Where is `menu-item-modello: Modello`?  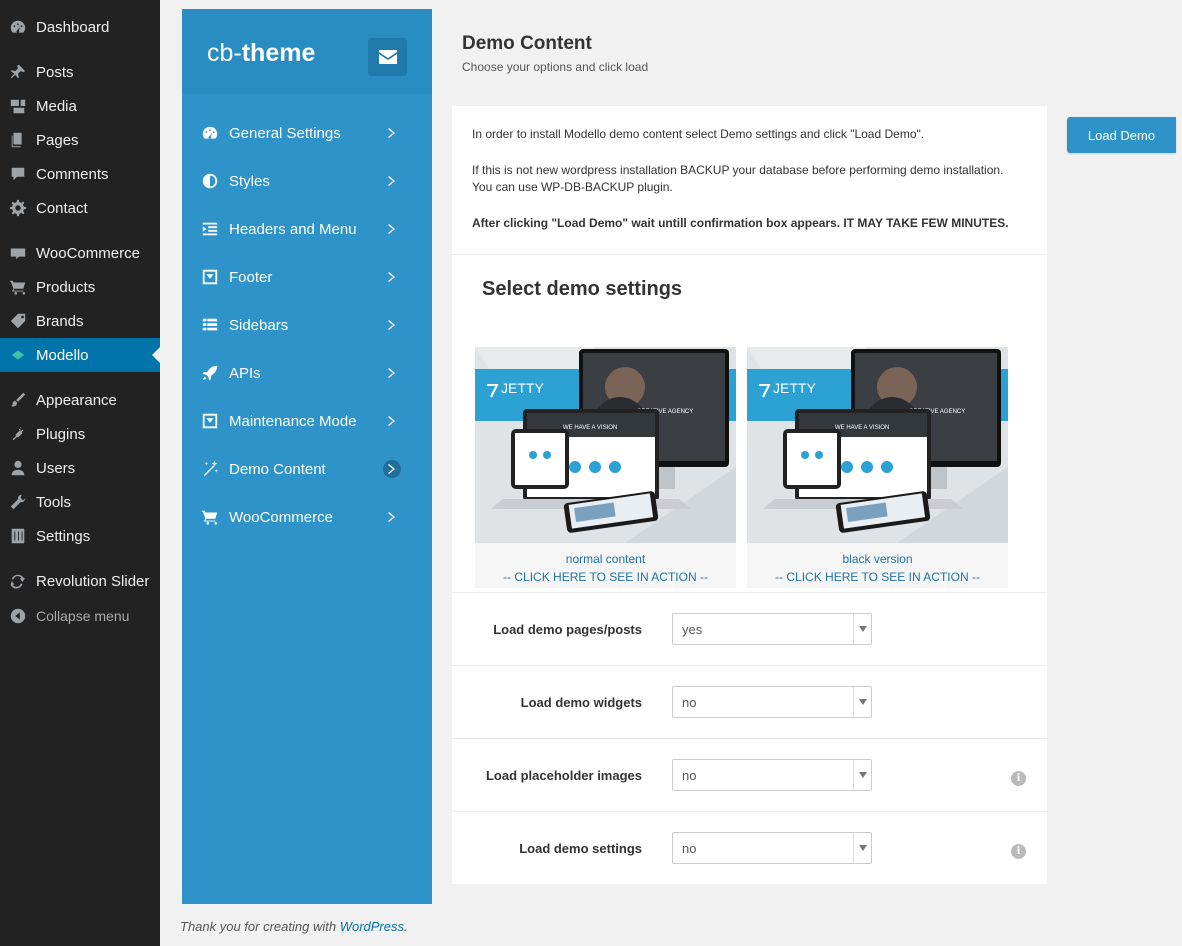
menu-item-modello: Modello is located at coordinates (80, 355).